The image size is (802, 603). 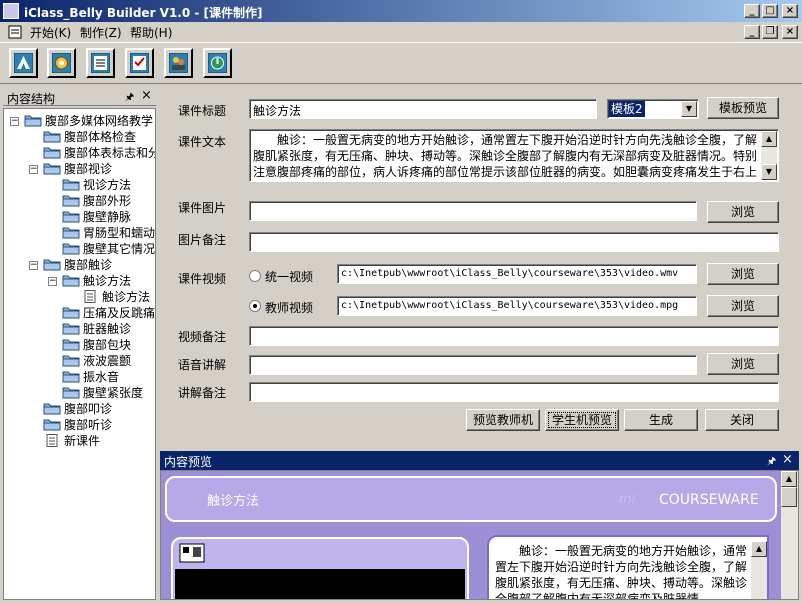 I want to click on maximize-button: □, so click(x=770, y=11).